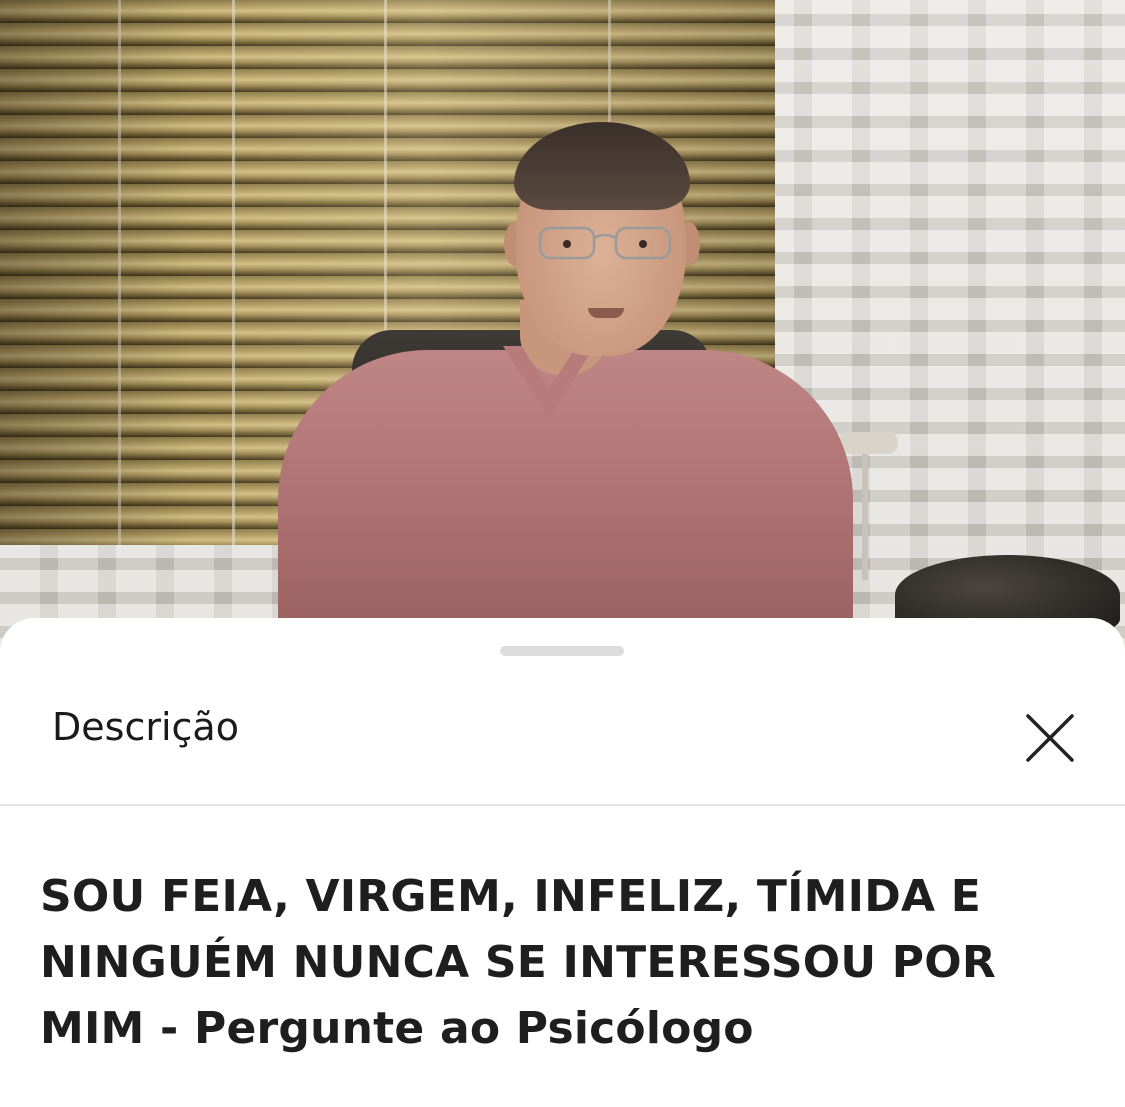  Describe the element at coordinates (145, 727) in the screenshot. I see `sheet-title: Descrição` at that location.